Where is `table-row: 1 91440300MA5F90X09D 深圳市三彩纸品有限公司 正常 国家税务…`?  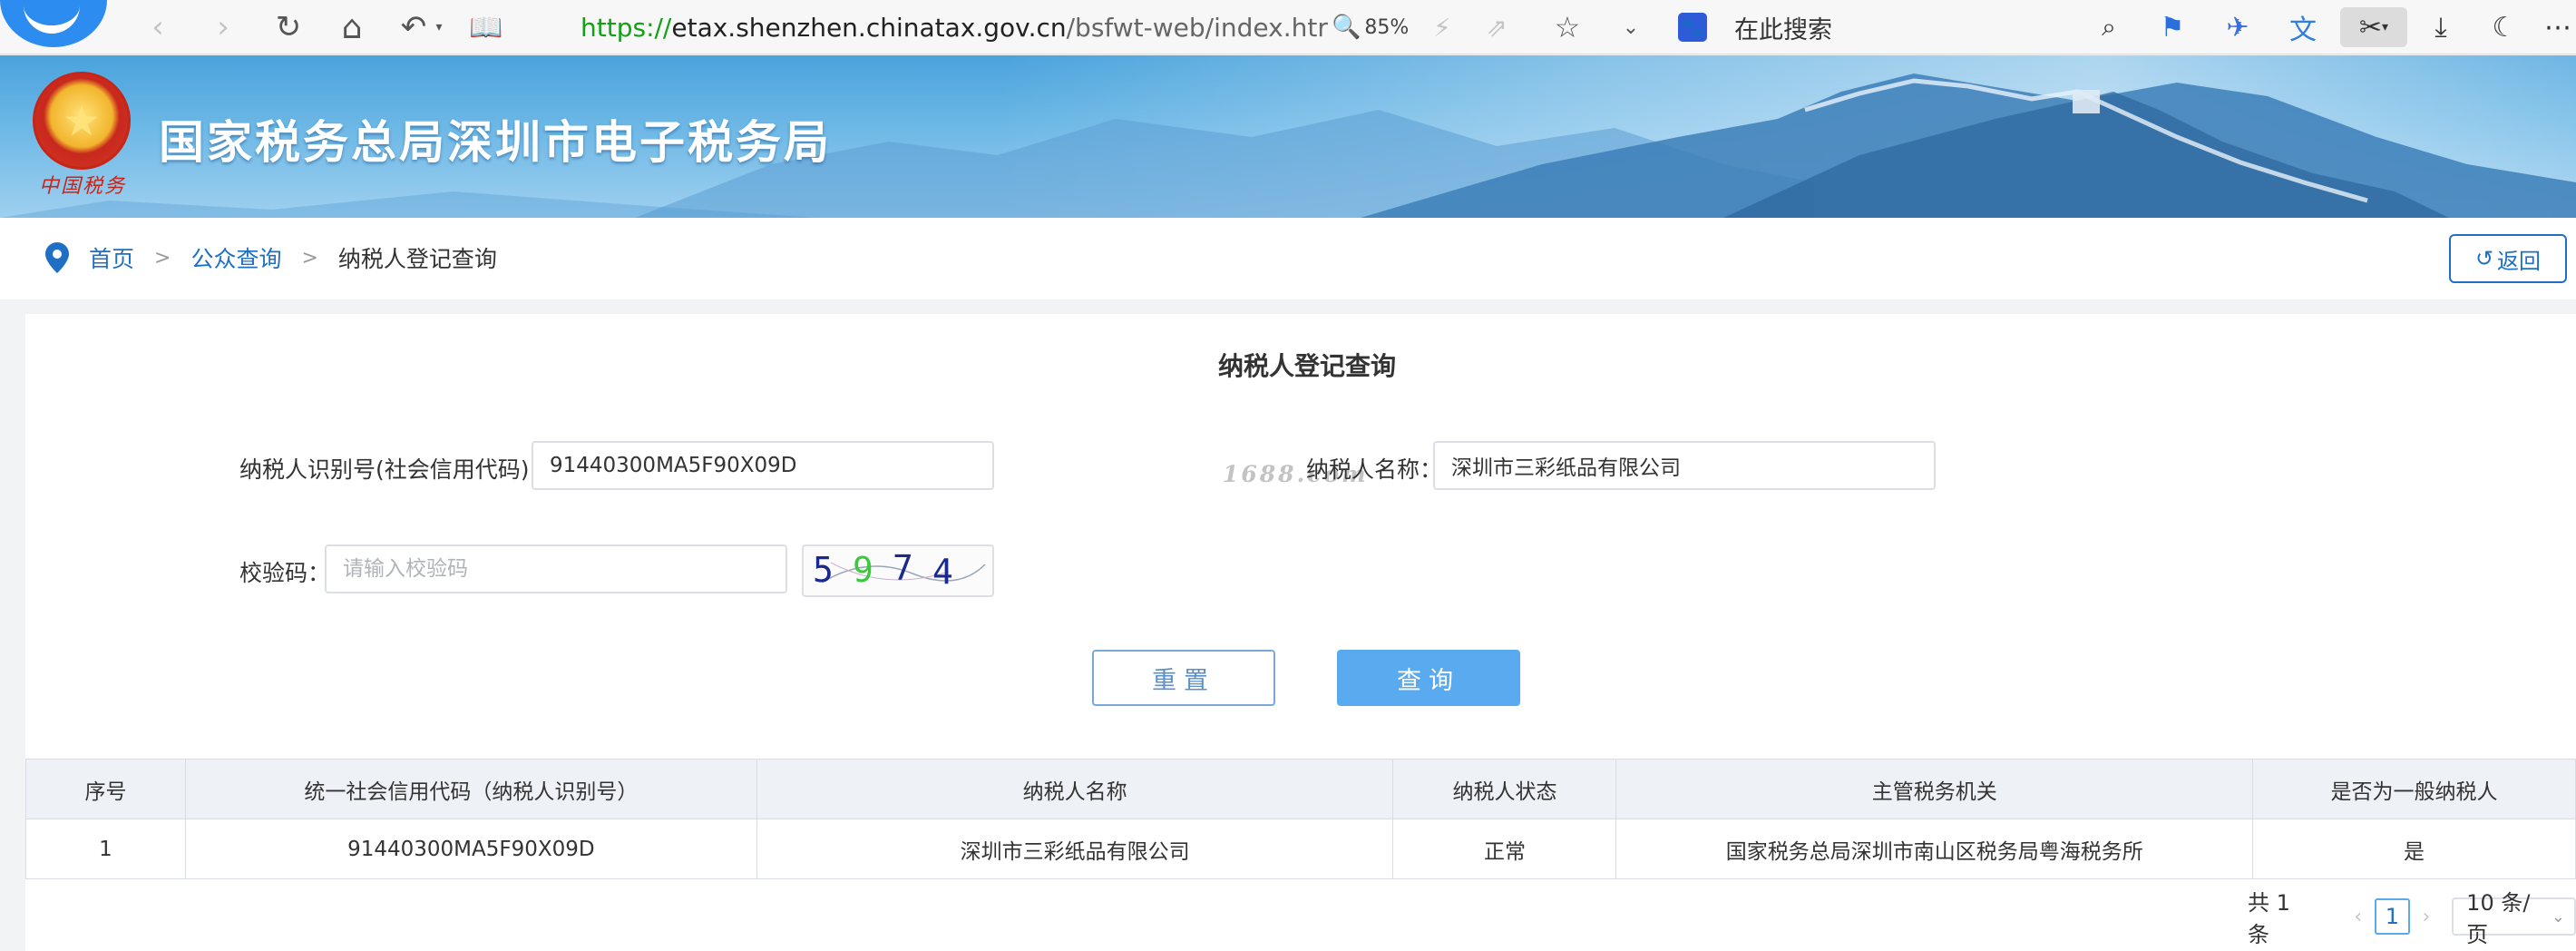 table-row: 1 91440300MA5F90X09D 深圳市三彩纸品有限公司 正常 国家税务… is located at coordinates (1300, 849).